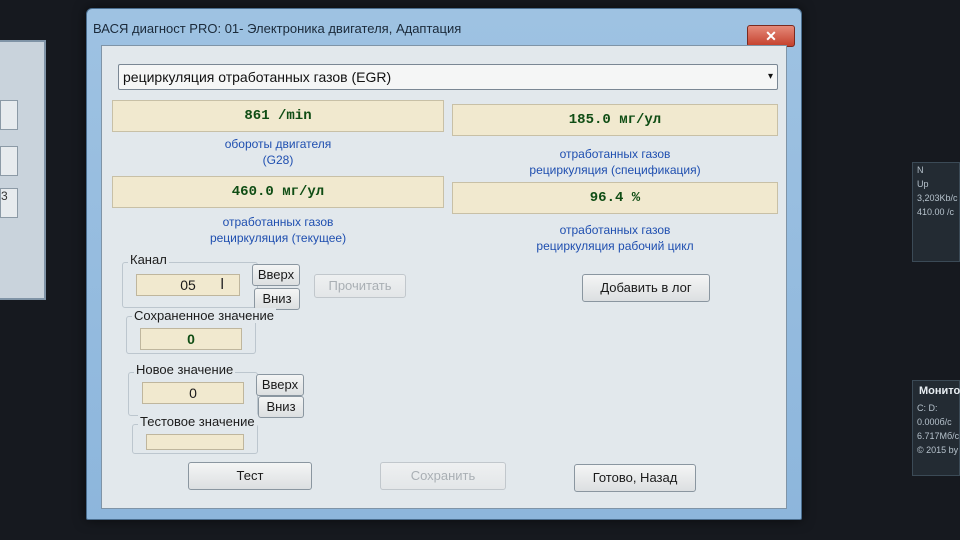 Image resolution: width=960 pixels, height=540 pixels. I want to click on close-button: ✕, so click(771, 36).